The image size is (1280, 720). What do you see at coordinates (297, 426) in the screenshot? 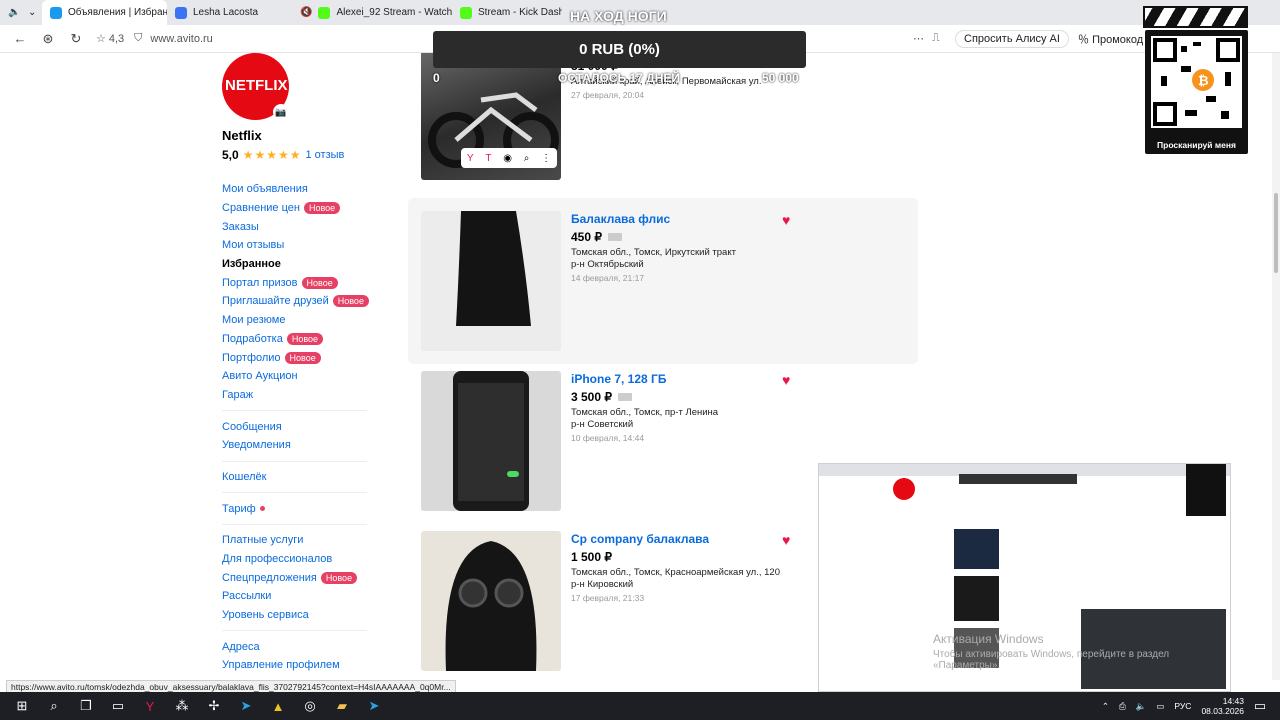
I see `menu-messages: Сообщения` at bounding box center [297, 426].